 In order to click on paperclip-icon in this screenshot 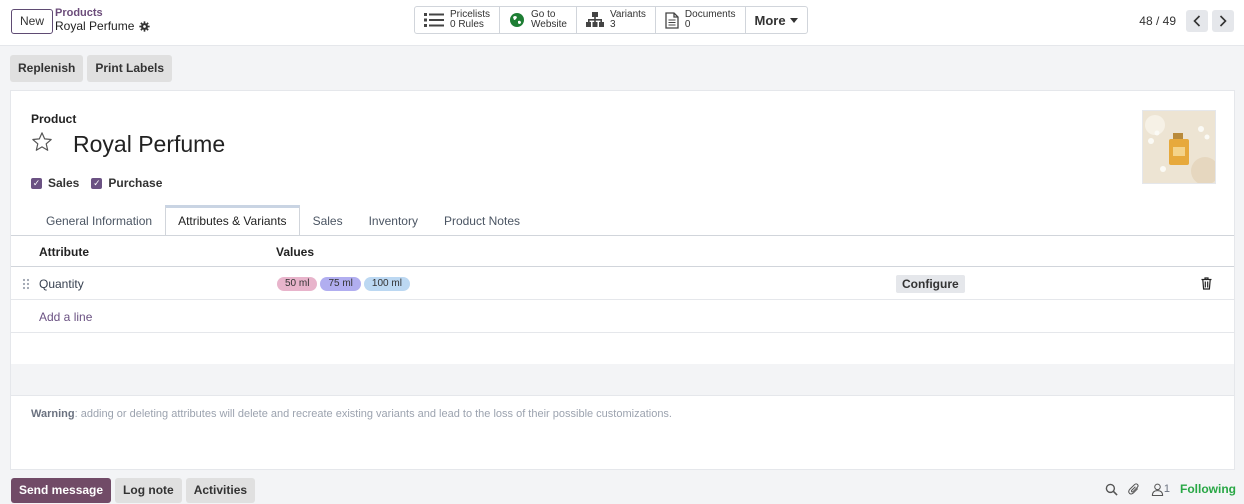, I will do `click(1134, 489)`.